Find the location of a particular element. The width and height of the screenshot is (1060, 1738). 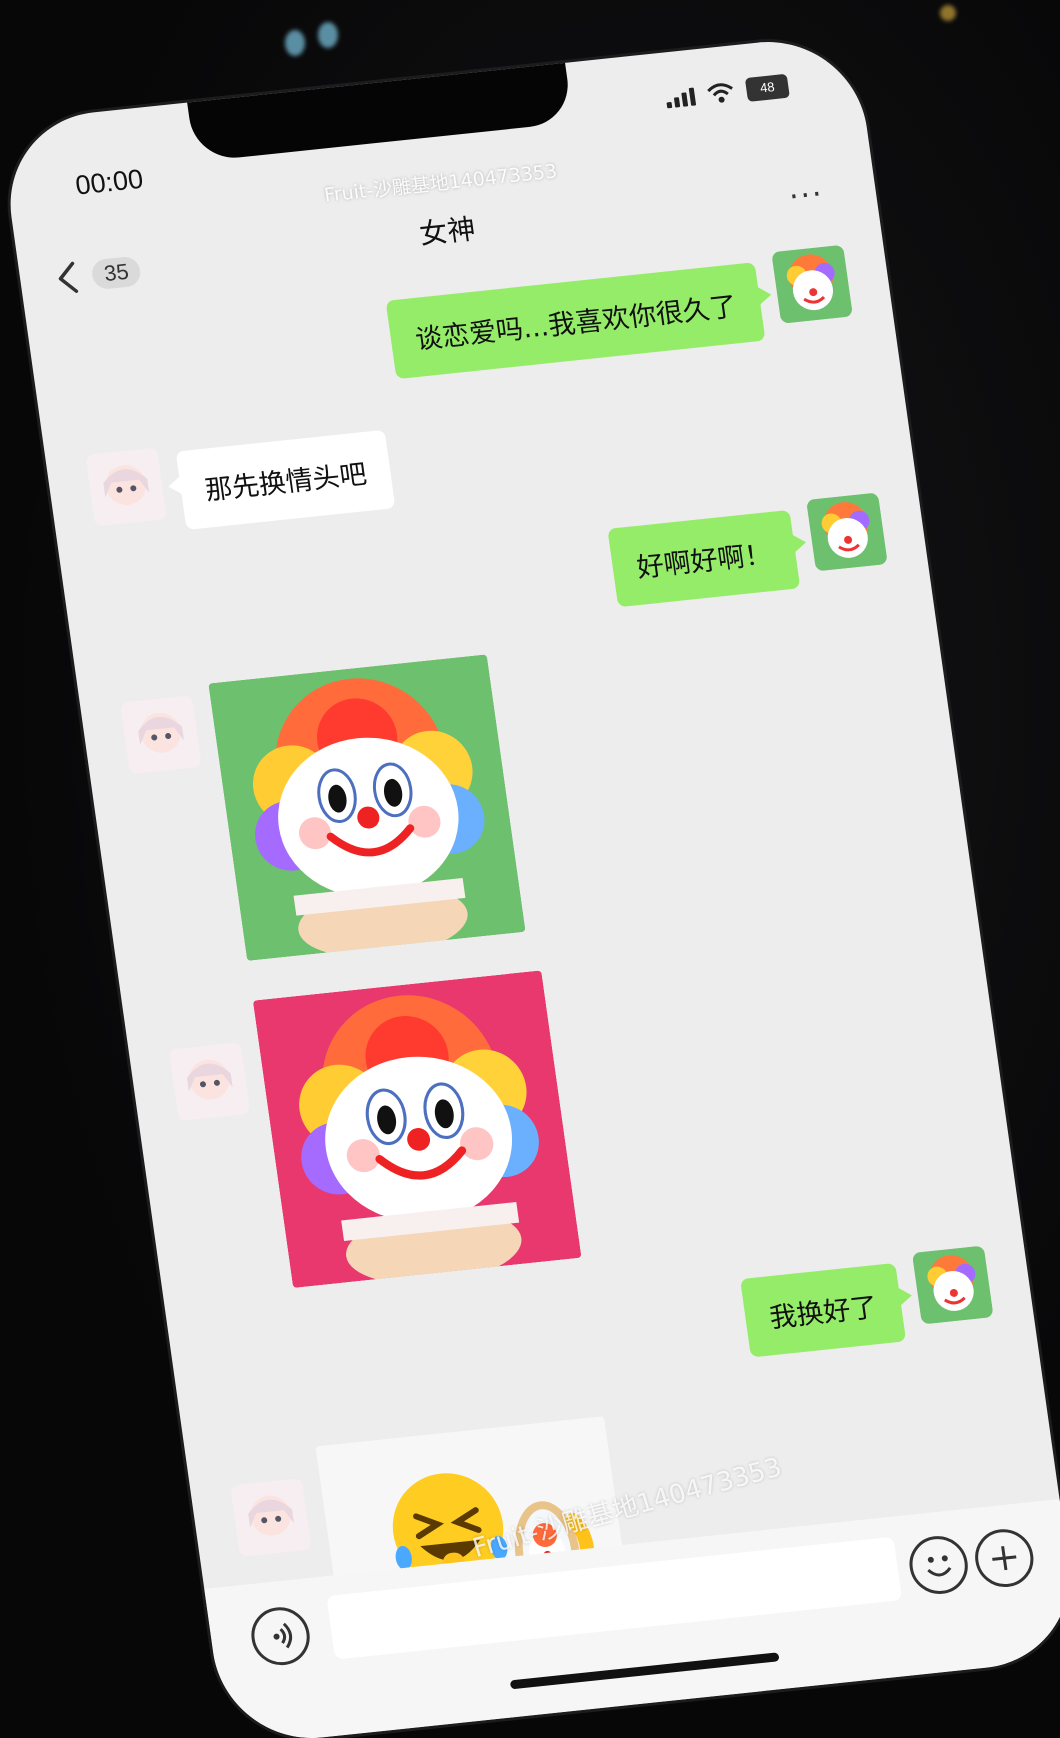

message-bubble: 我换好了 is located at coordinates (823, 1310).